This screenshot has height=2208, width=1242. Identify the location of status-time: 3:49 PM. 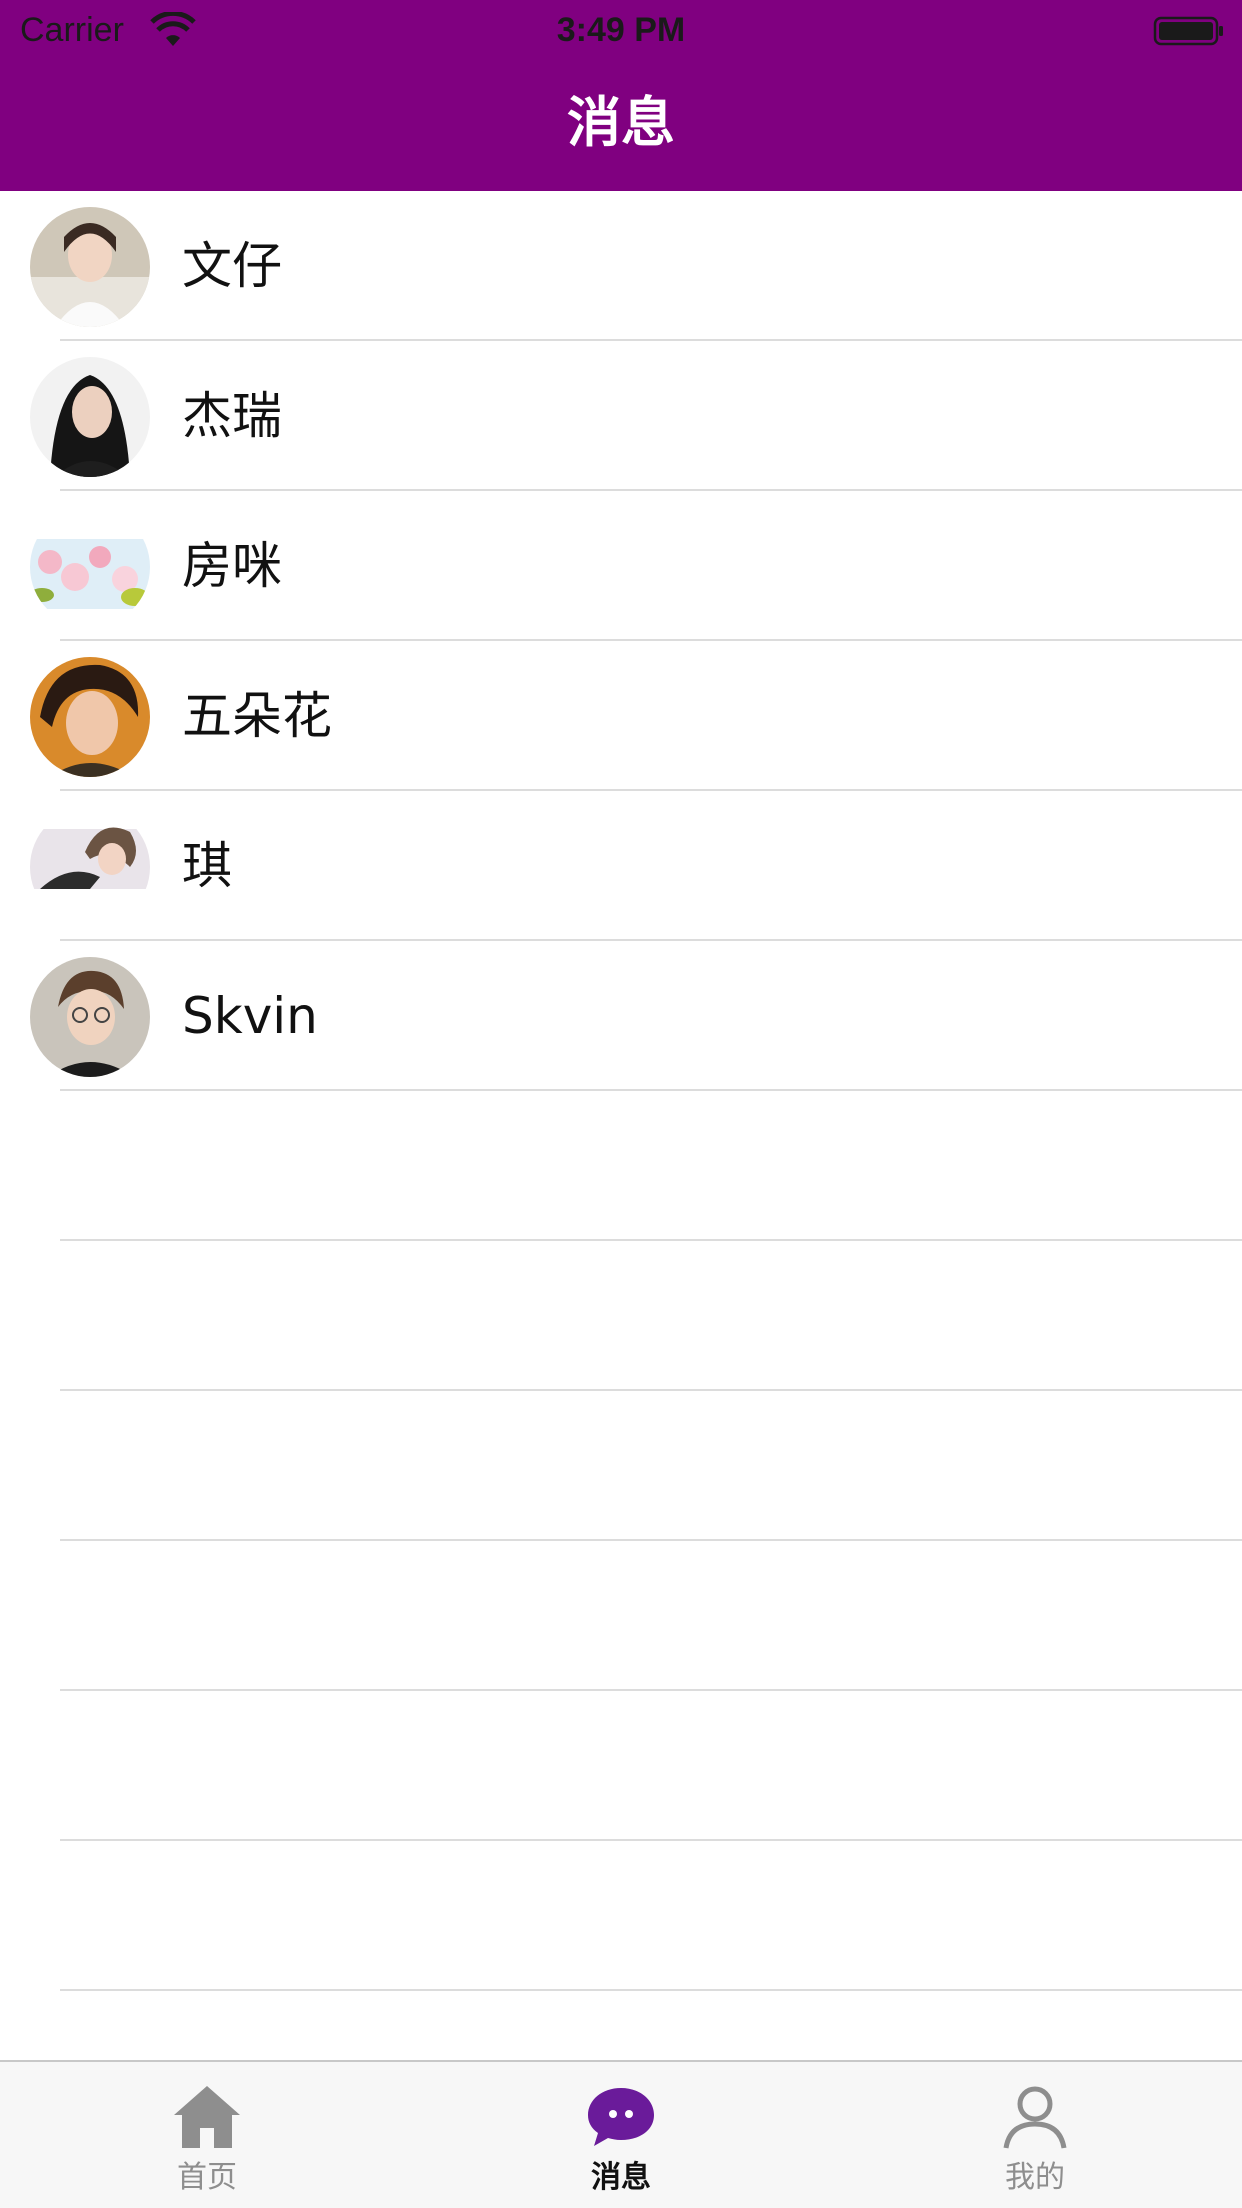
(621, 30).